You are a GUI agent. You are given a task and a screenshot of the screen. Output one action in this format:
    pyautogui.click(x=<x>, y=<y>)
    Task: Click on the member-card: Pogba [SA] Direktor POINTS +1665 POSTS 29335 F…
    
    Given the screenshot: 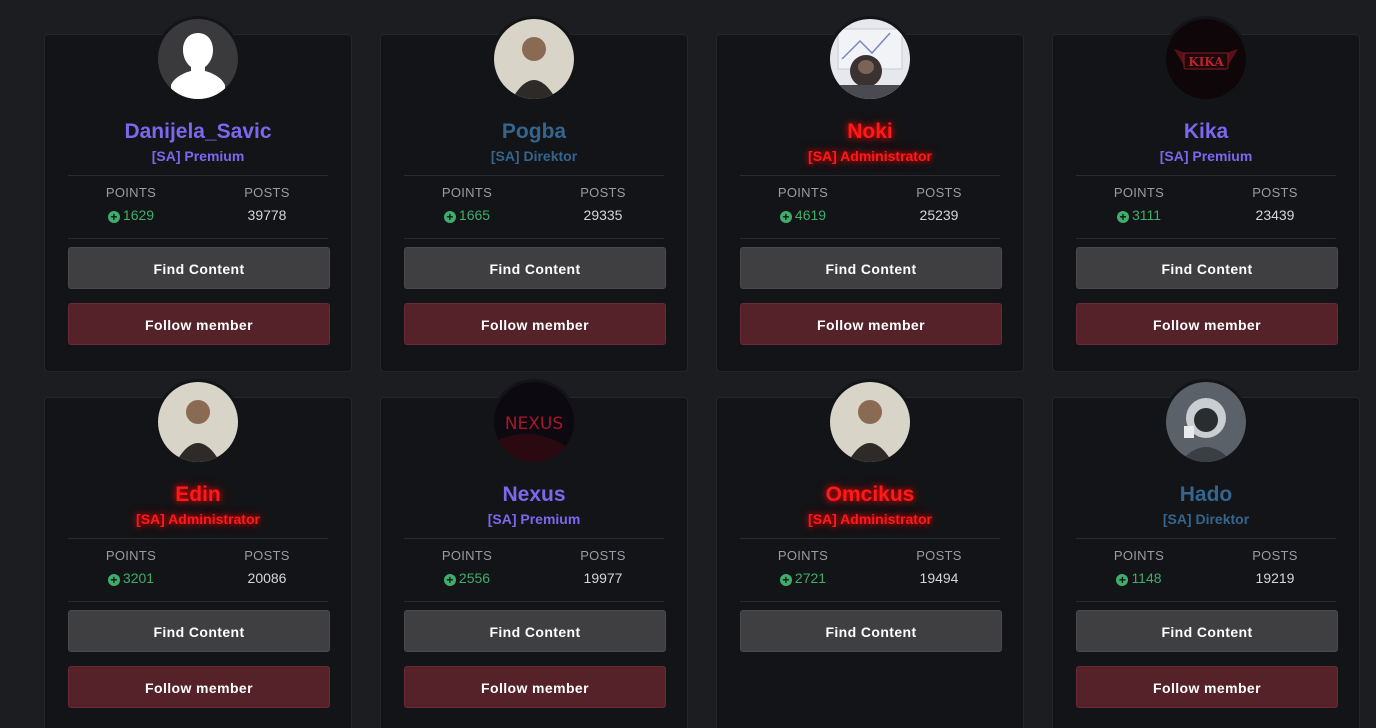 What is the action you would take?
    pyautogui.click(x=534, y=195)
    